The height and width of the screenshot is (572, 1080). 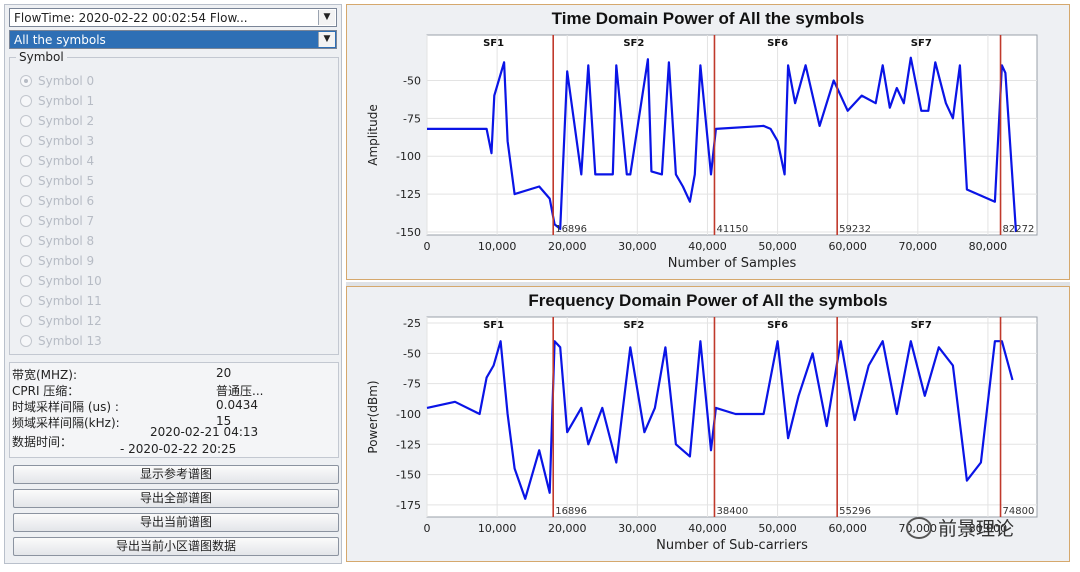 I want to click on data-time-label: 数据时间：, so click(x=42, y=442).